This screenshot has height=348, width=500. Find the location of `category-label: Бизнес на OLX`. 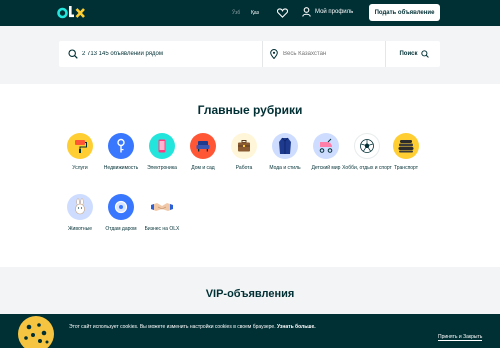

category-label: Бизнес на OLX is located at coordinates (162, 229).